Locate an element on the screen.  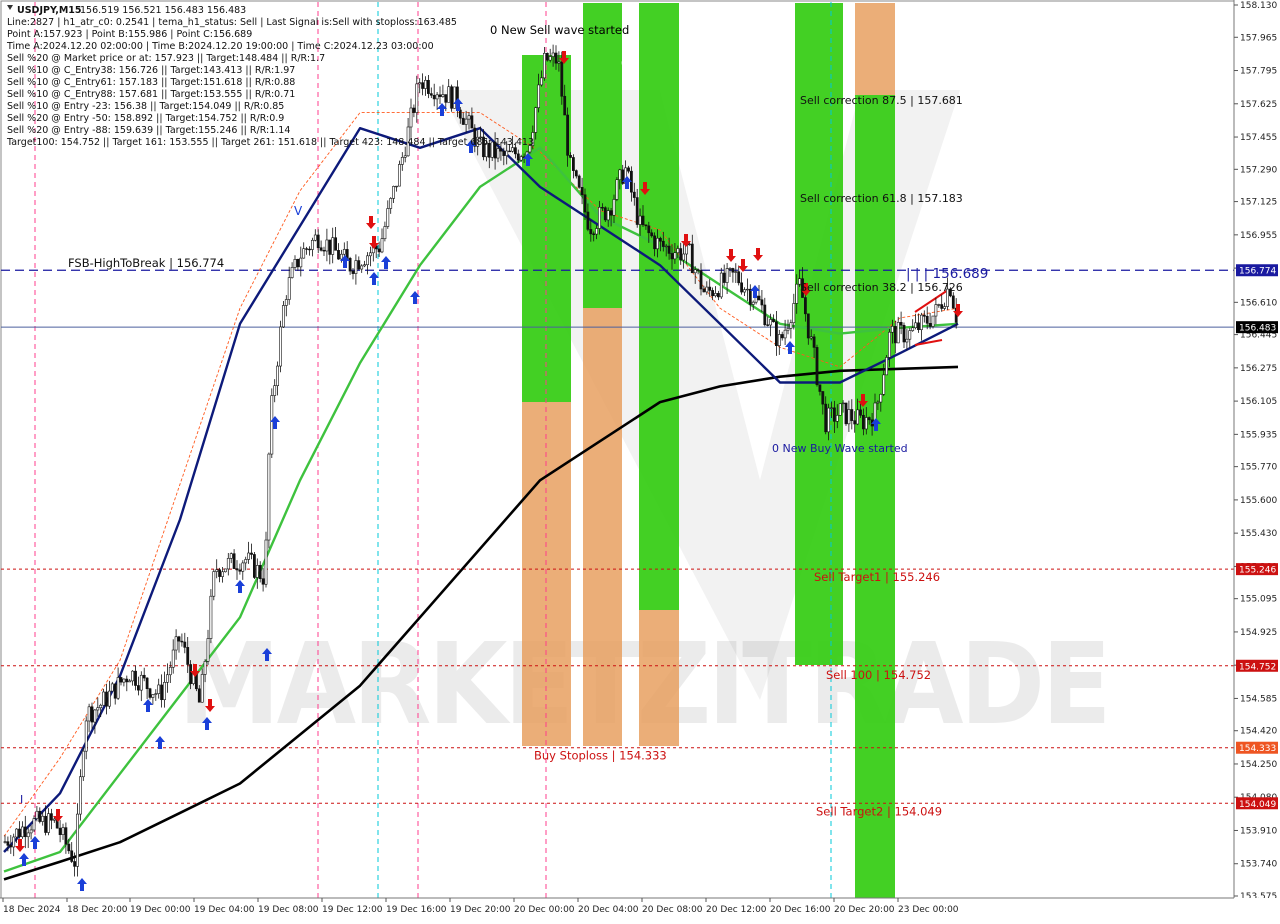
price-tick-label: 156.955 is located at coordinates (1258, 236).